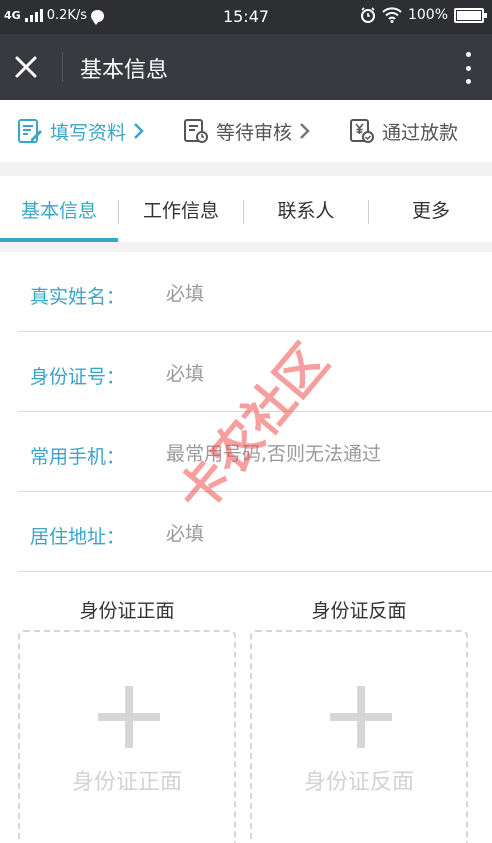 The height and width of the screenshot is (843, 492). What do you see at coordinates (78, 377) in the screenshot?
I see `id-number-label: 身份证号：` at bounding box center [78, 377].